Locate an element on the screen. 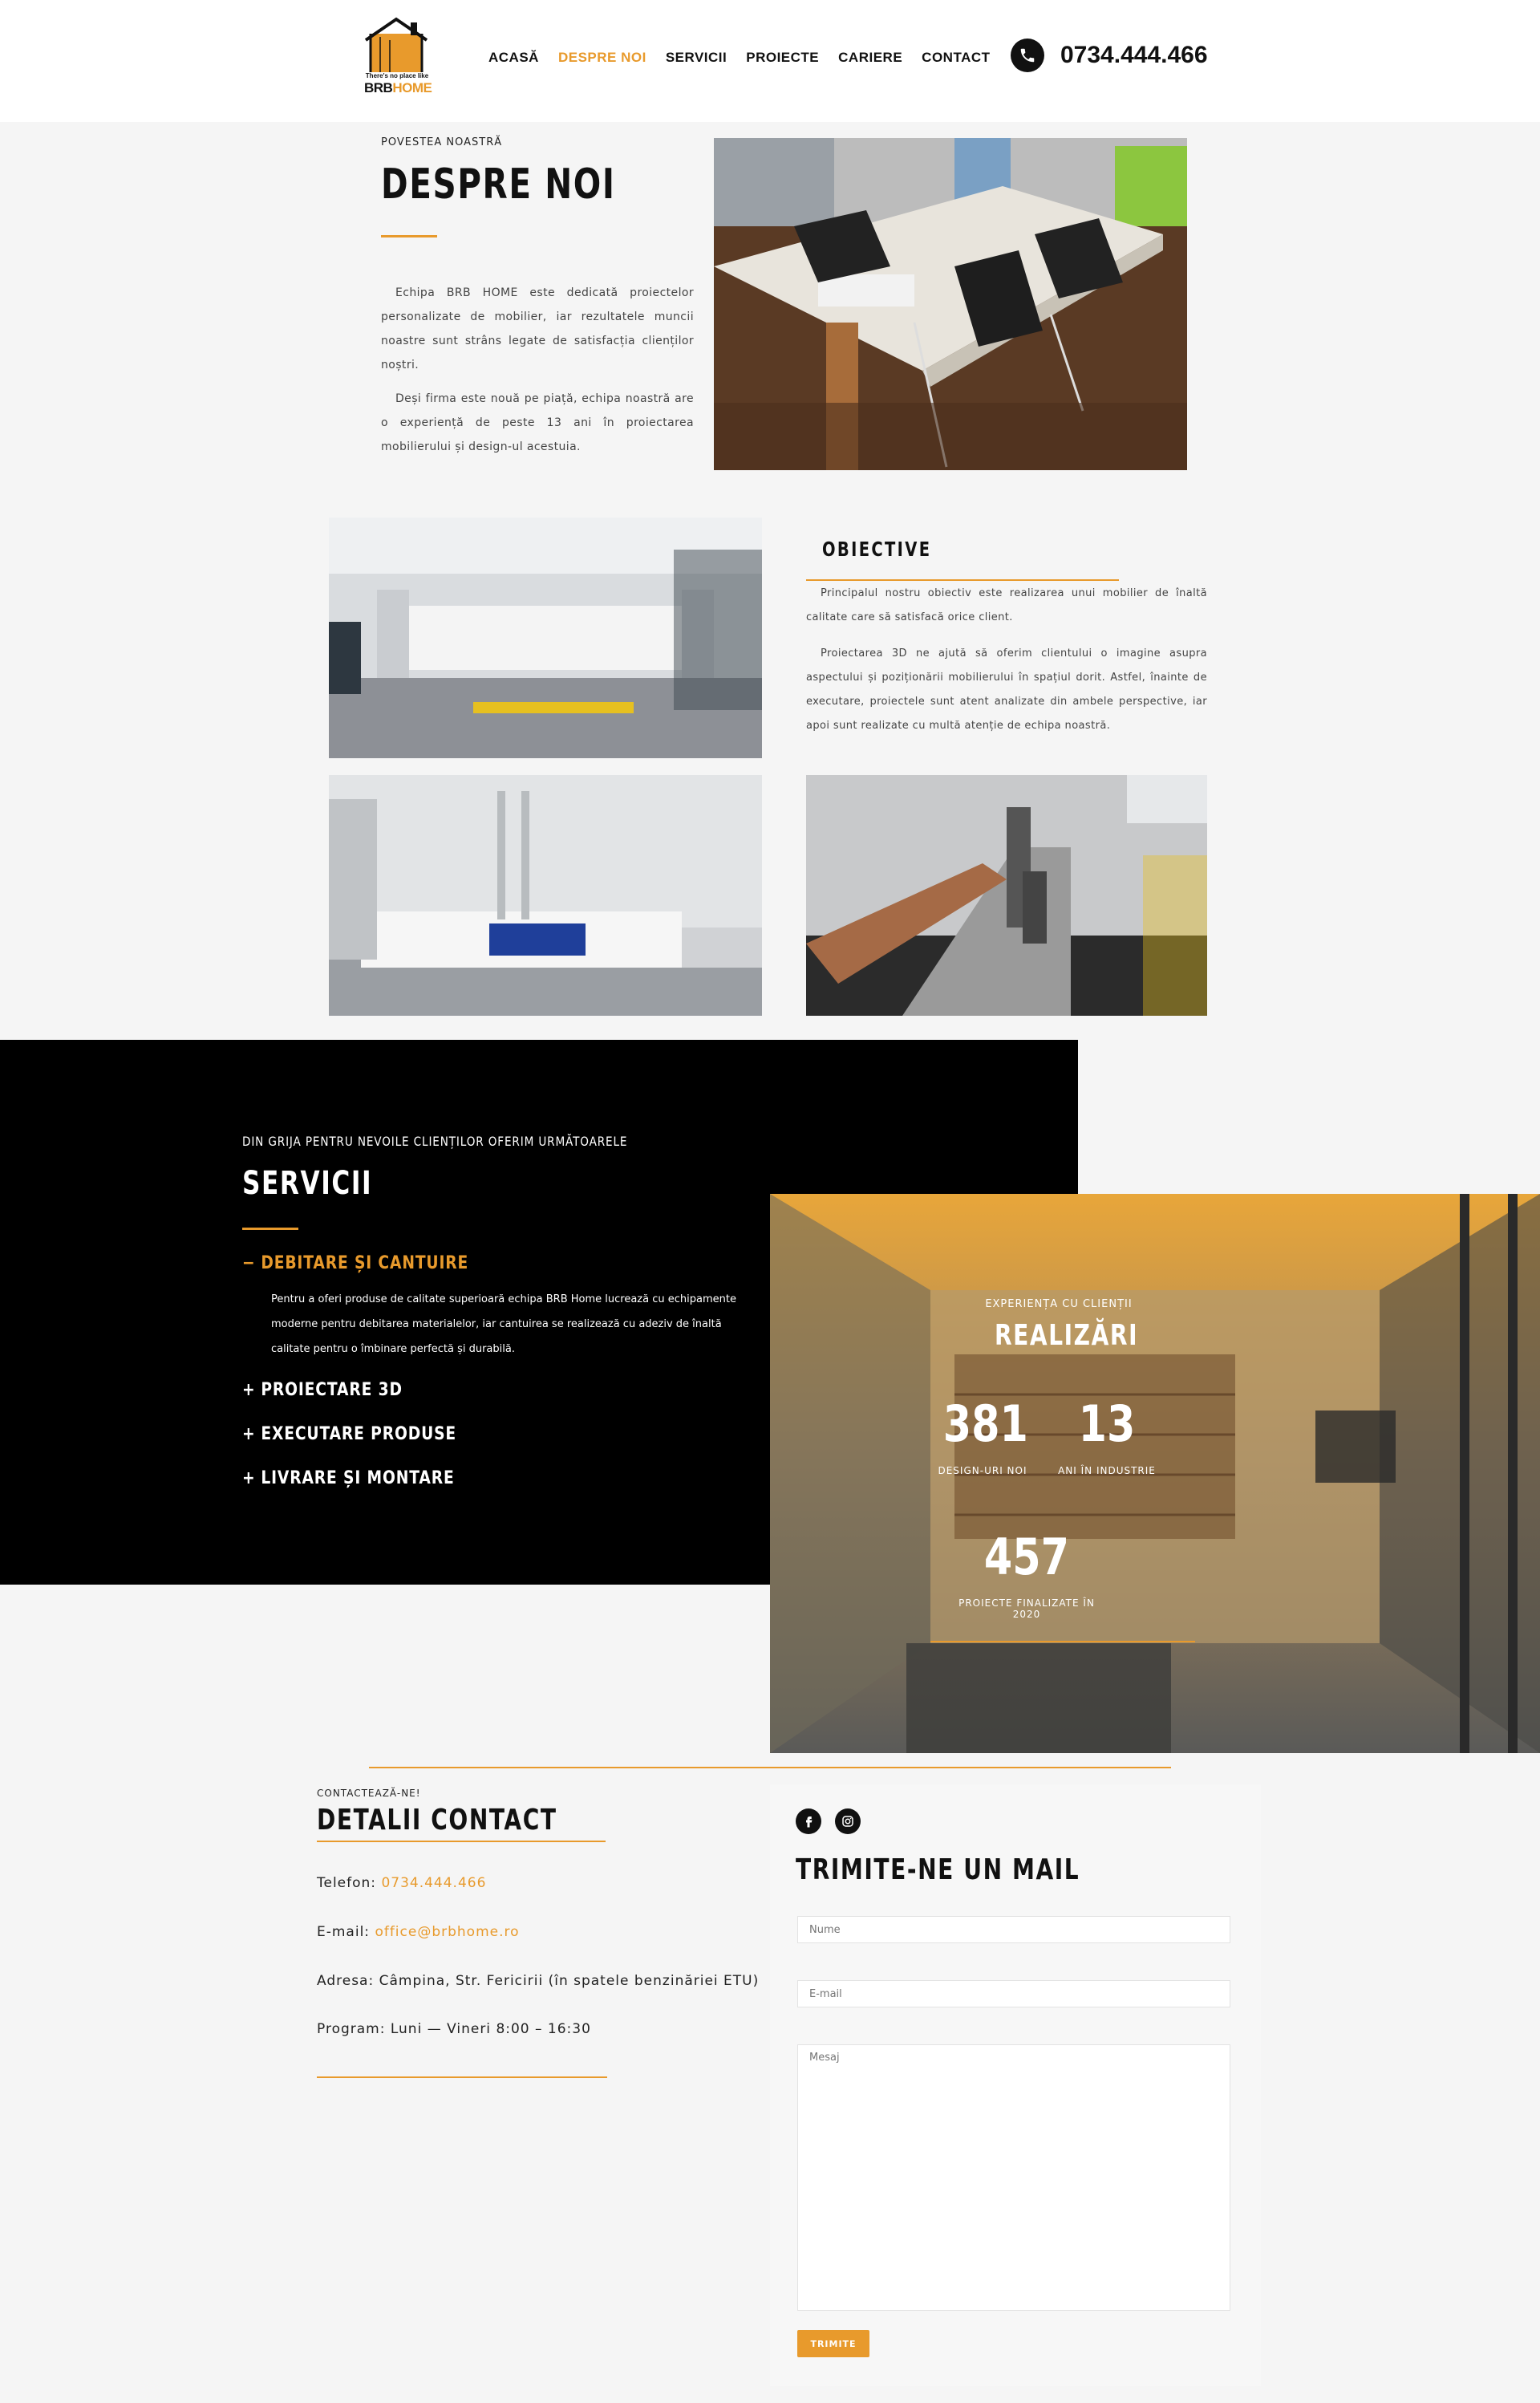 Image resolution: width=1540 pixels, height=2403 pixels. stat-projects-value: 457 is located at coordinates (1026, 1557).